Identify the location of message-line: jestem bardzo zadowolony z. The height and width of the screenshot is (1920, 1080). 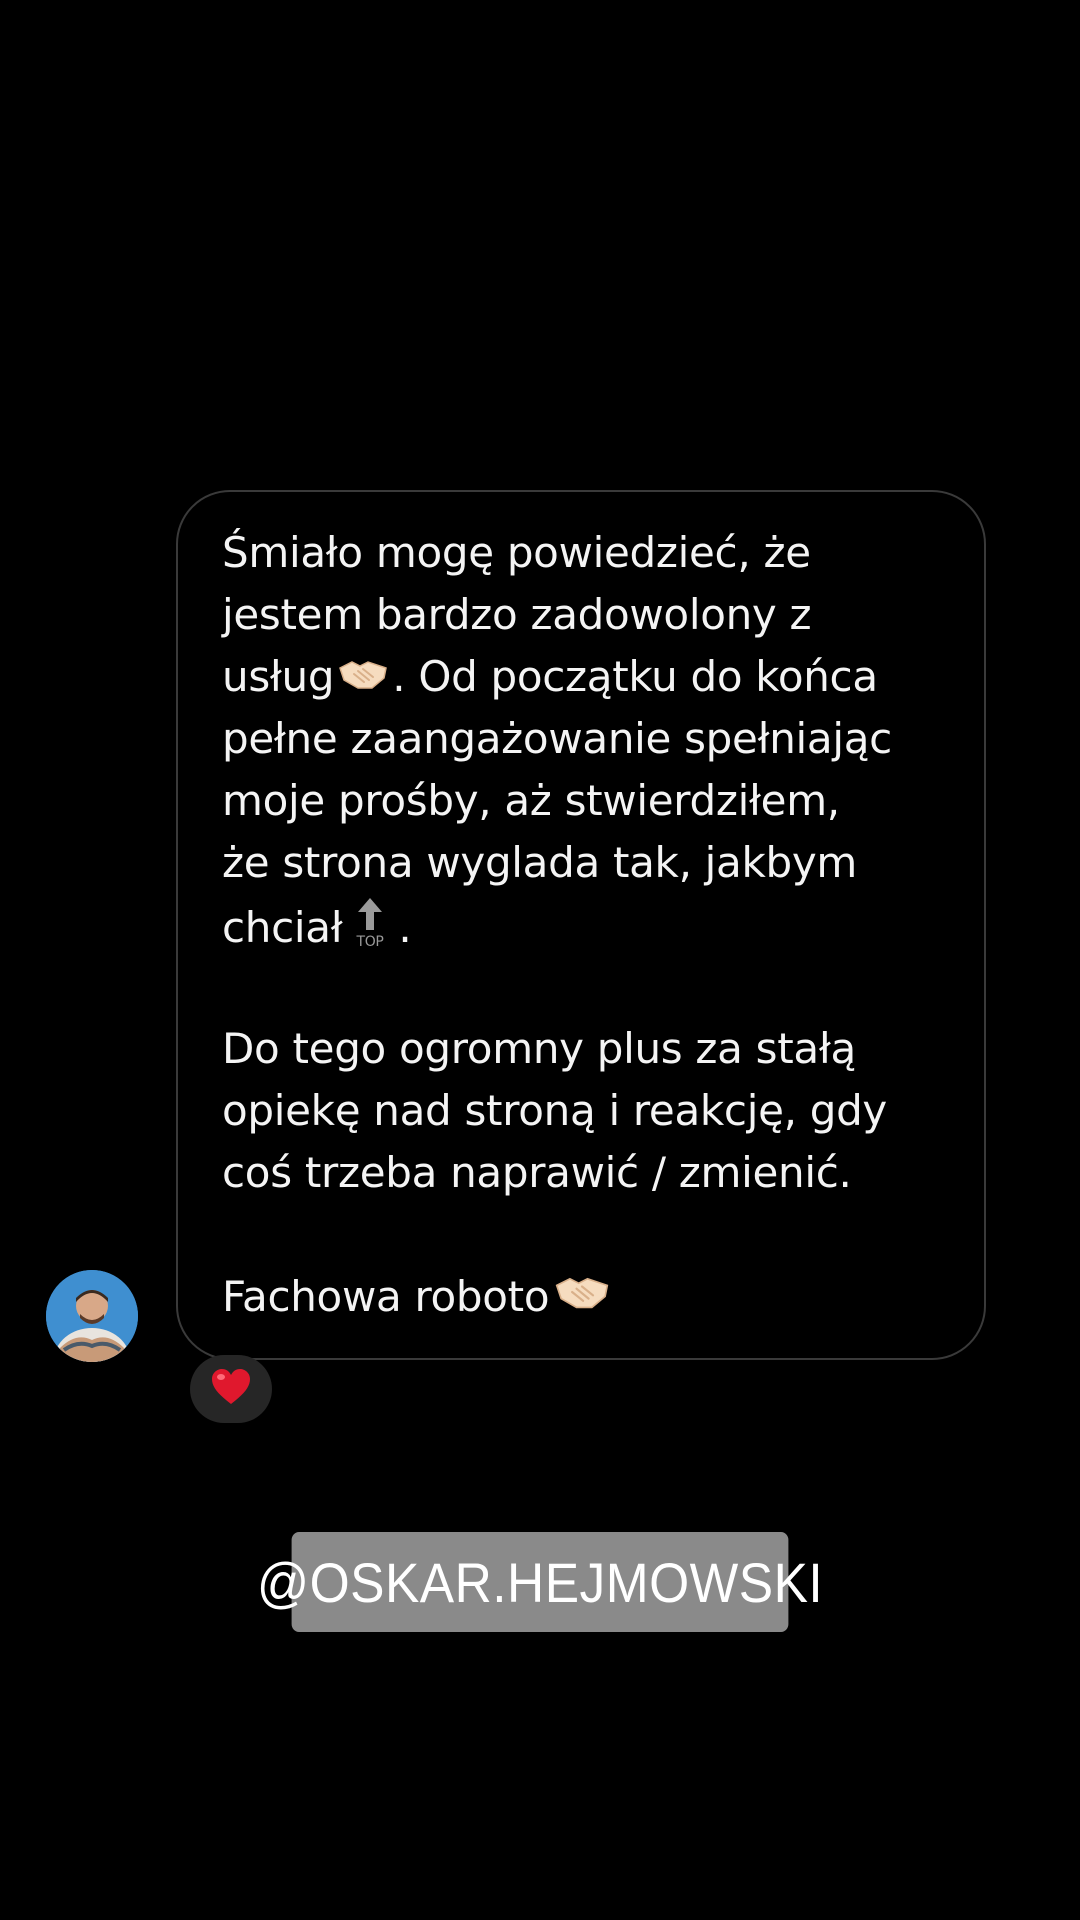
(517, 614).